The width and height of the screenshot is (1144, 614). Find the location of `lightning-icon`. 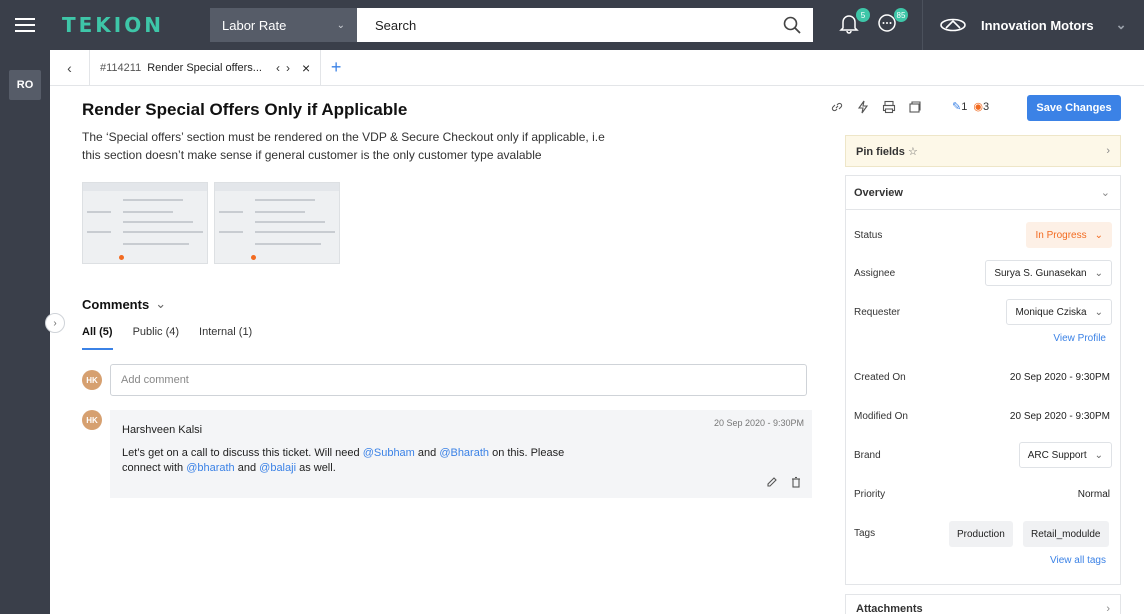

lightning-icon is located at coordinates (863, 107).